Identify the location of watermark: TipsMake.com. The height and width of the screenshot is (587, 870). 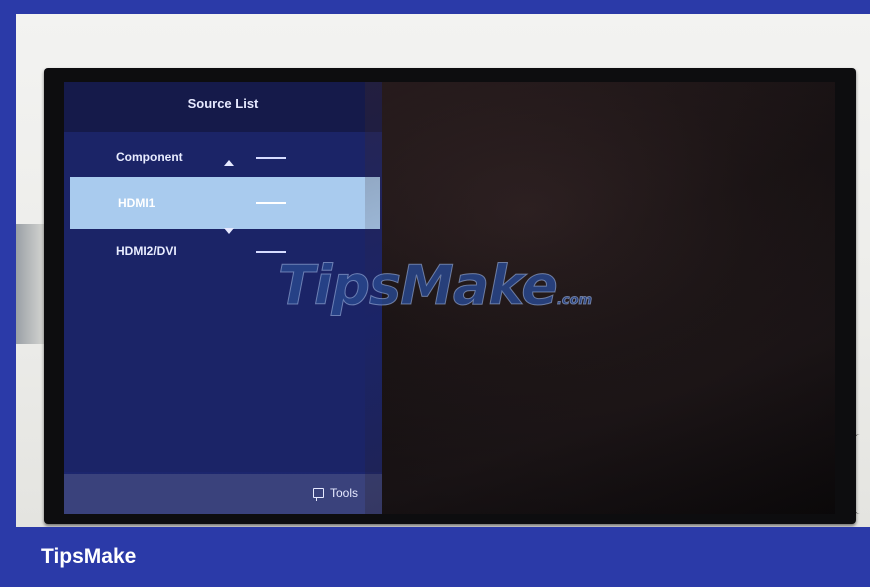
(435, 286).